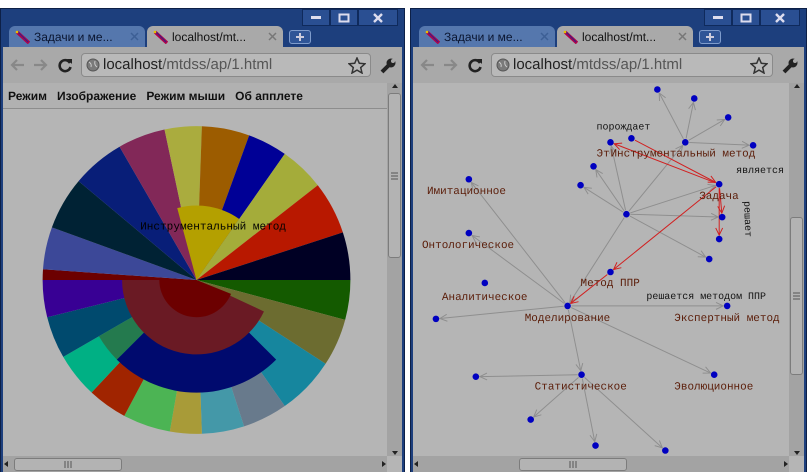 The image size is (807, 472). Describe the element at coordinates (760, 170) in the screenshot. I see `edge-label: является` at that location.